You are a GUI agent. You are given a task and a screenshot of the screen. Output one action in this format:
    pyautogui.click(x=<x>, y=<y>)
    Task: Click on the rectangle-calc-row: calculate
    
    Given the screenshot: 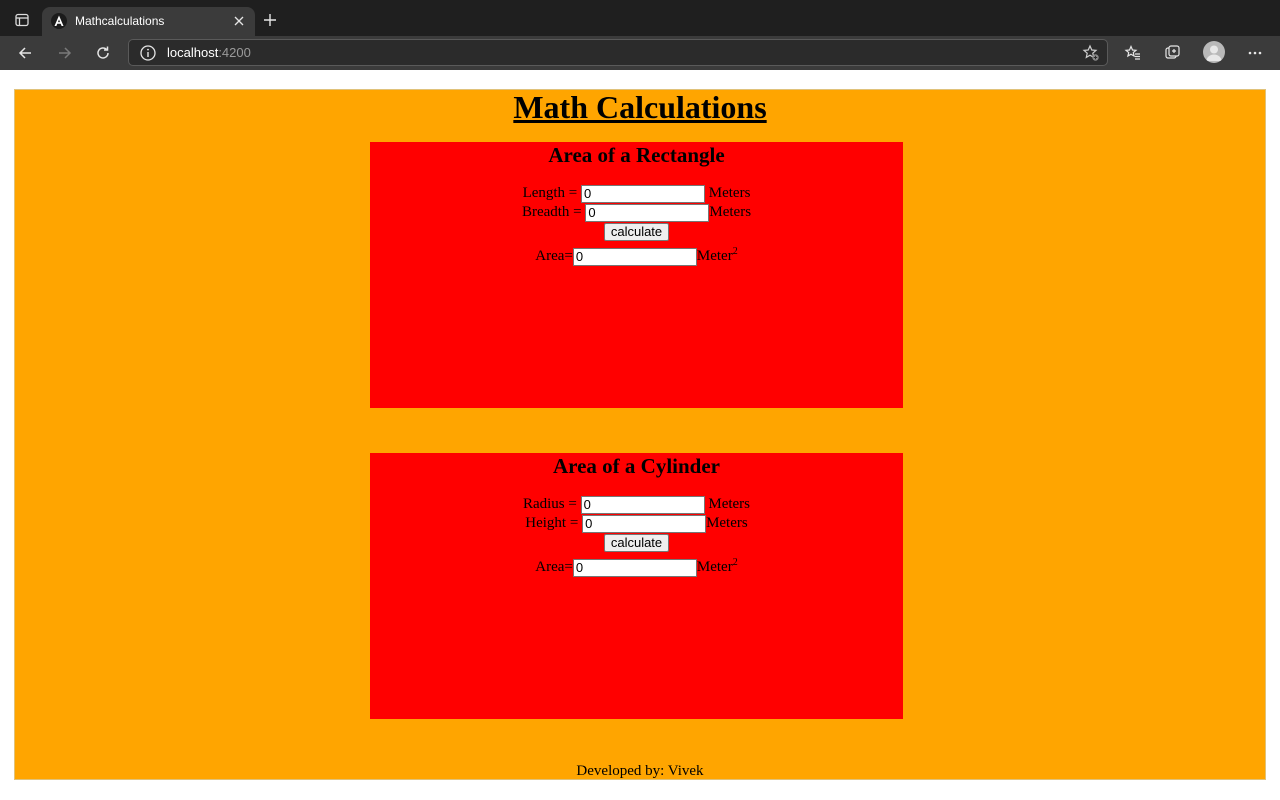 What is the action you would take?
    pyautogui.click(x=636, y=231)
    